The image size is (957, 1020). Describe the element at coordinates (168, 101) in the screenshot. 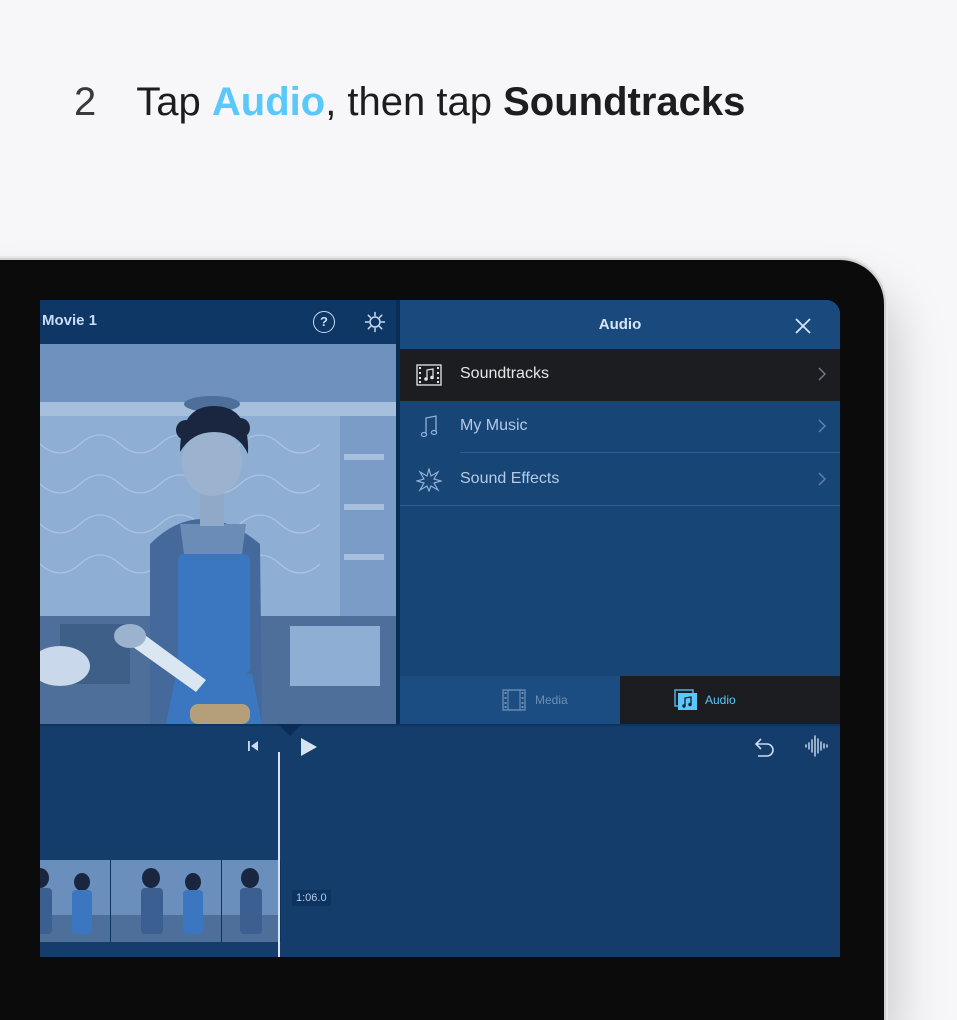

I see `headline-prefix: Tap` at that location.